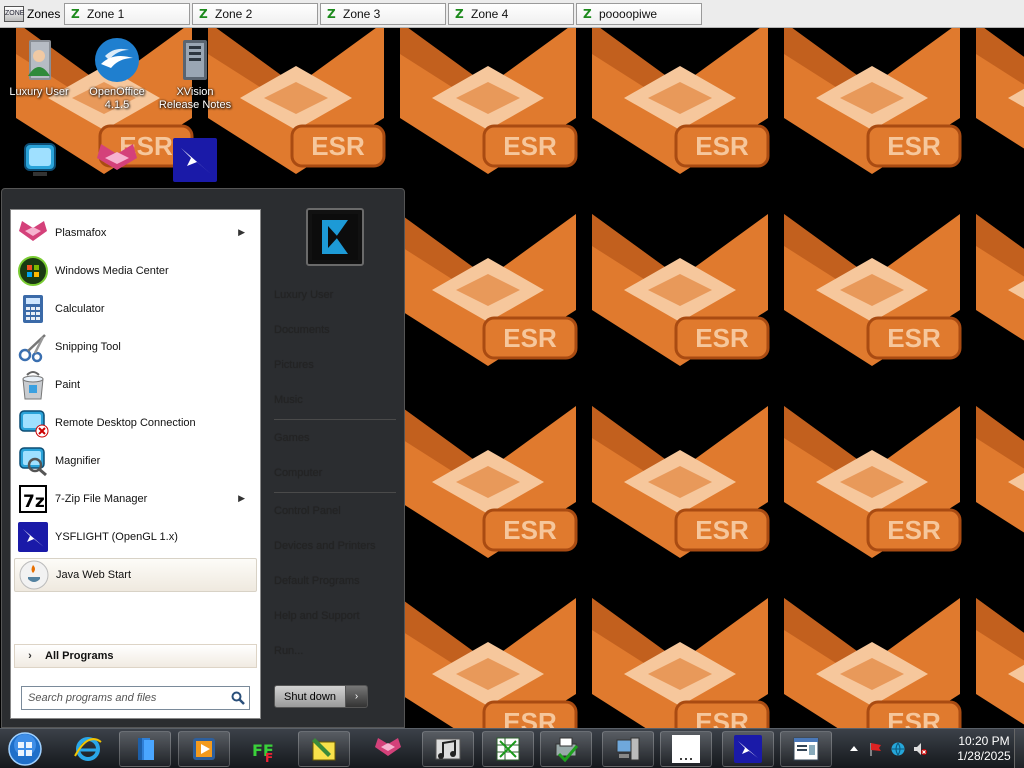 The image size is (1024, 768). Describe the element at coordinates (135, 575) in the screenshot. I see `start-item-java-web-start: Java Web Start` at that location.